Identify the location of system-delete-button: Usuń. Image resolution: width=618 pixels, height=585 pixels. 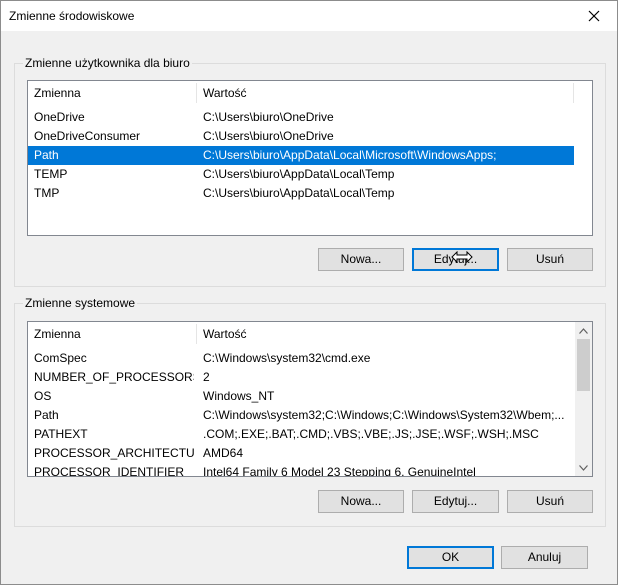
(550, 501).